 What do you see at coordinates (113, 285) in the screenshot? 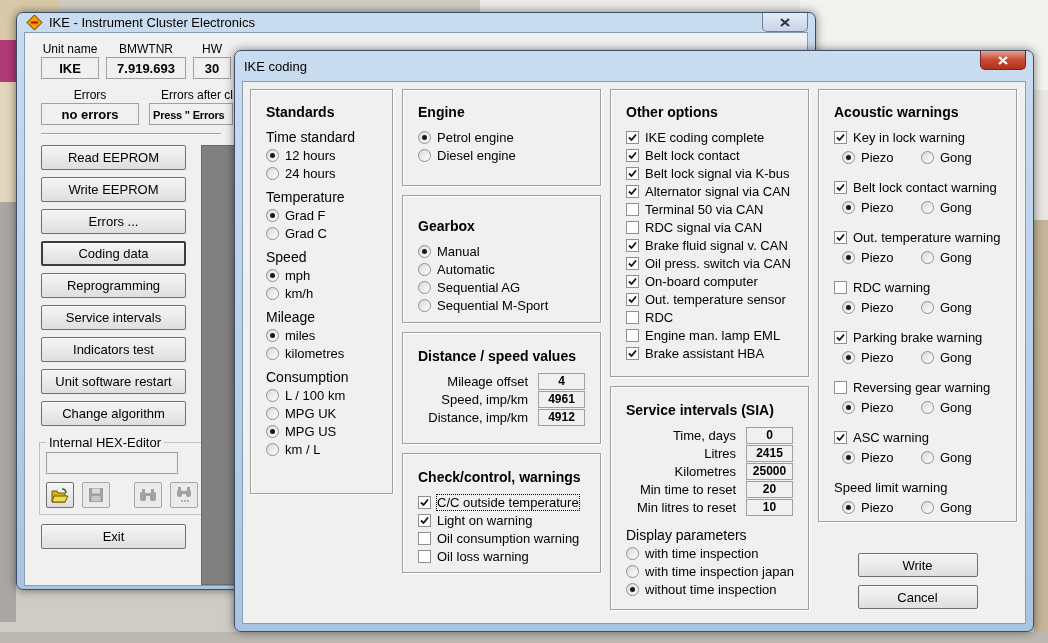
I see `action-button: Reprogramming` at bounding box center [113, 285].